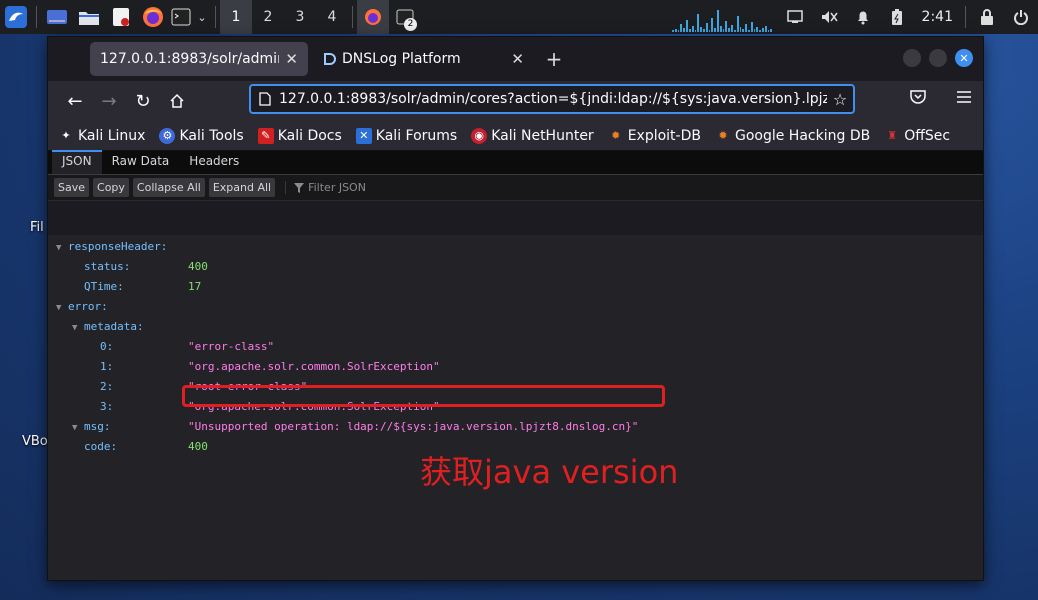 The image size is (1038, 600). Describe the element at coordinates (332, 17) in the screenshot. I see `workspace-4: 4` at that location.